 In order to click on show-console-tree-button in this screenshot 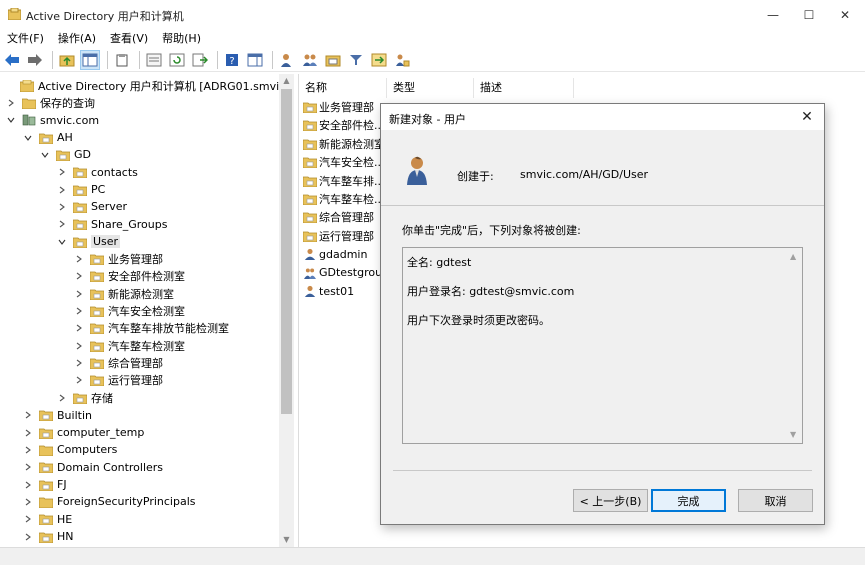, I will do `click(90, 59)`.